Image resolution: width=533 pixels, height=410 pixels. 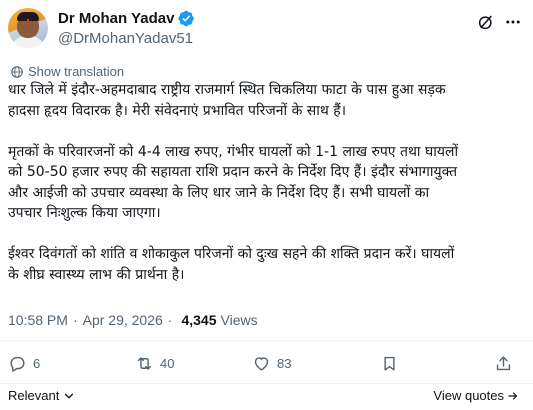 I want to click on arrow-right-icon, so click(x=513, y=395).